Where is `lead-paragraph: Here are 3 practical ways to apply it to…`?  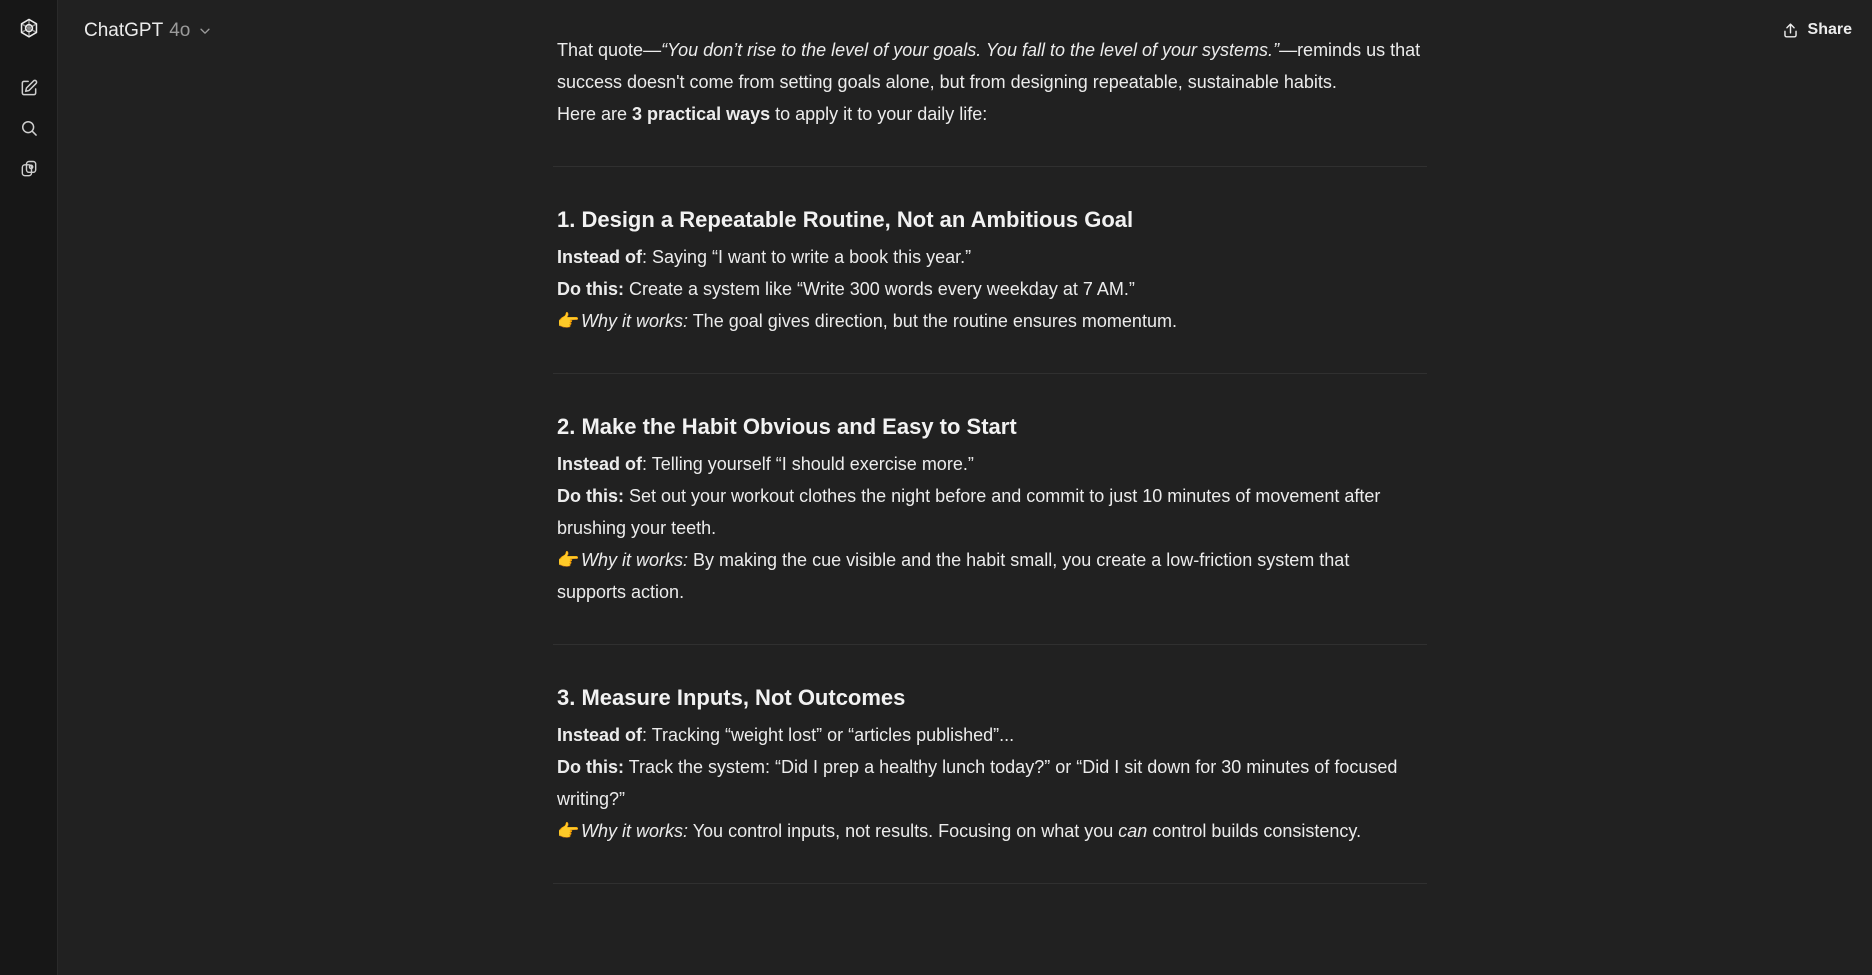 lead-paragraph: Here are 3 practical ways to apply it to… is located at coordinates (772, 114).